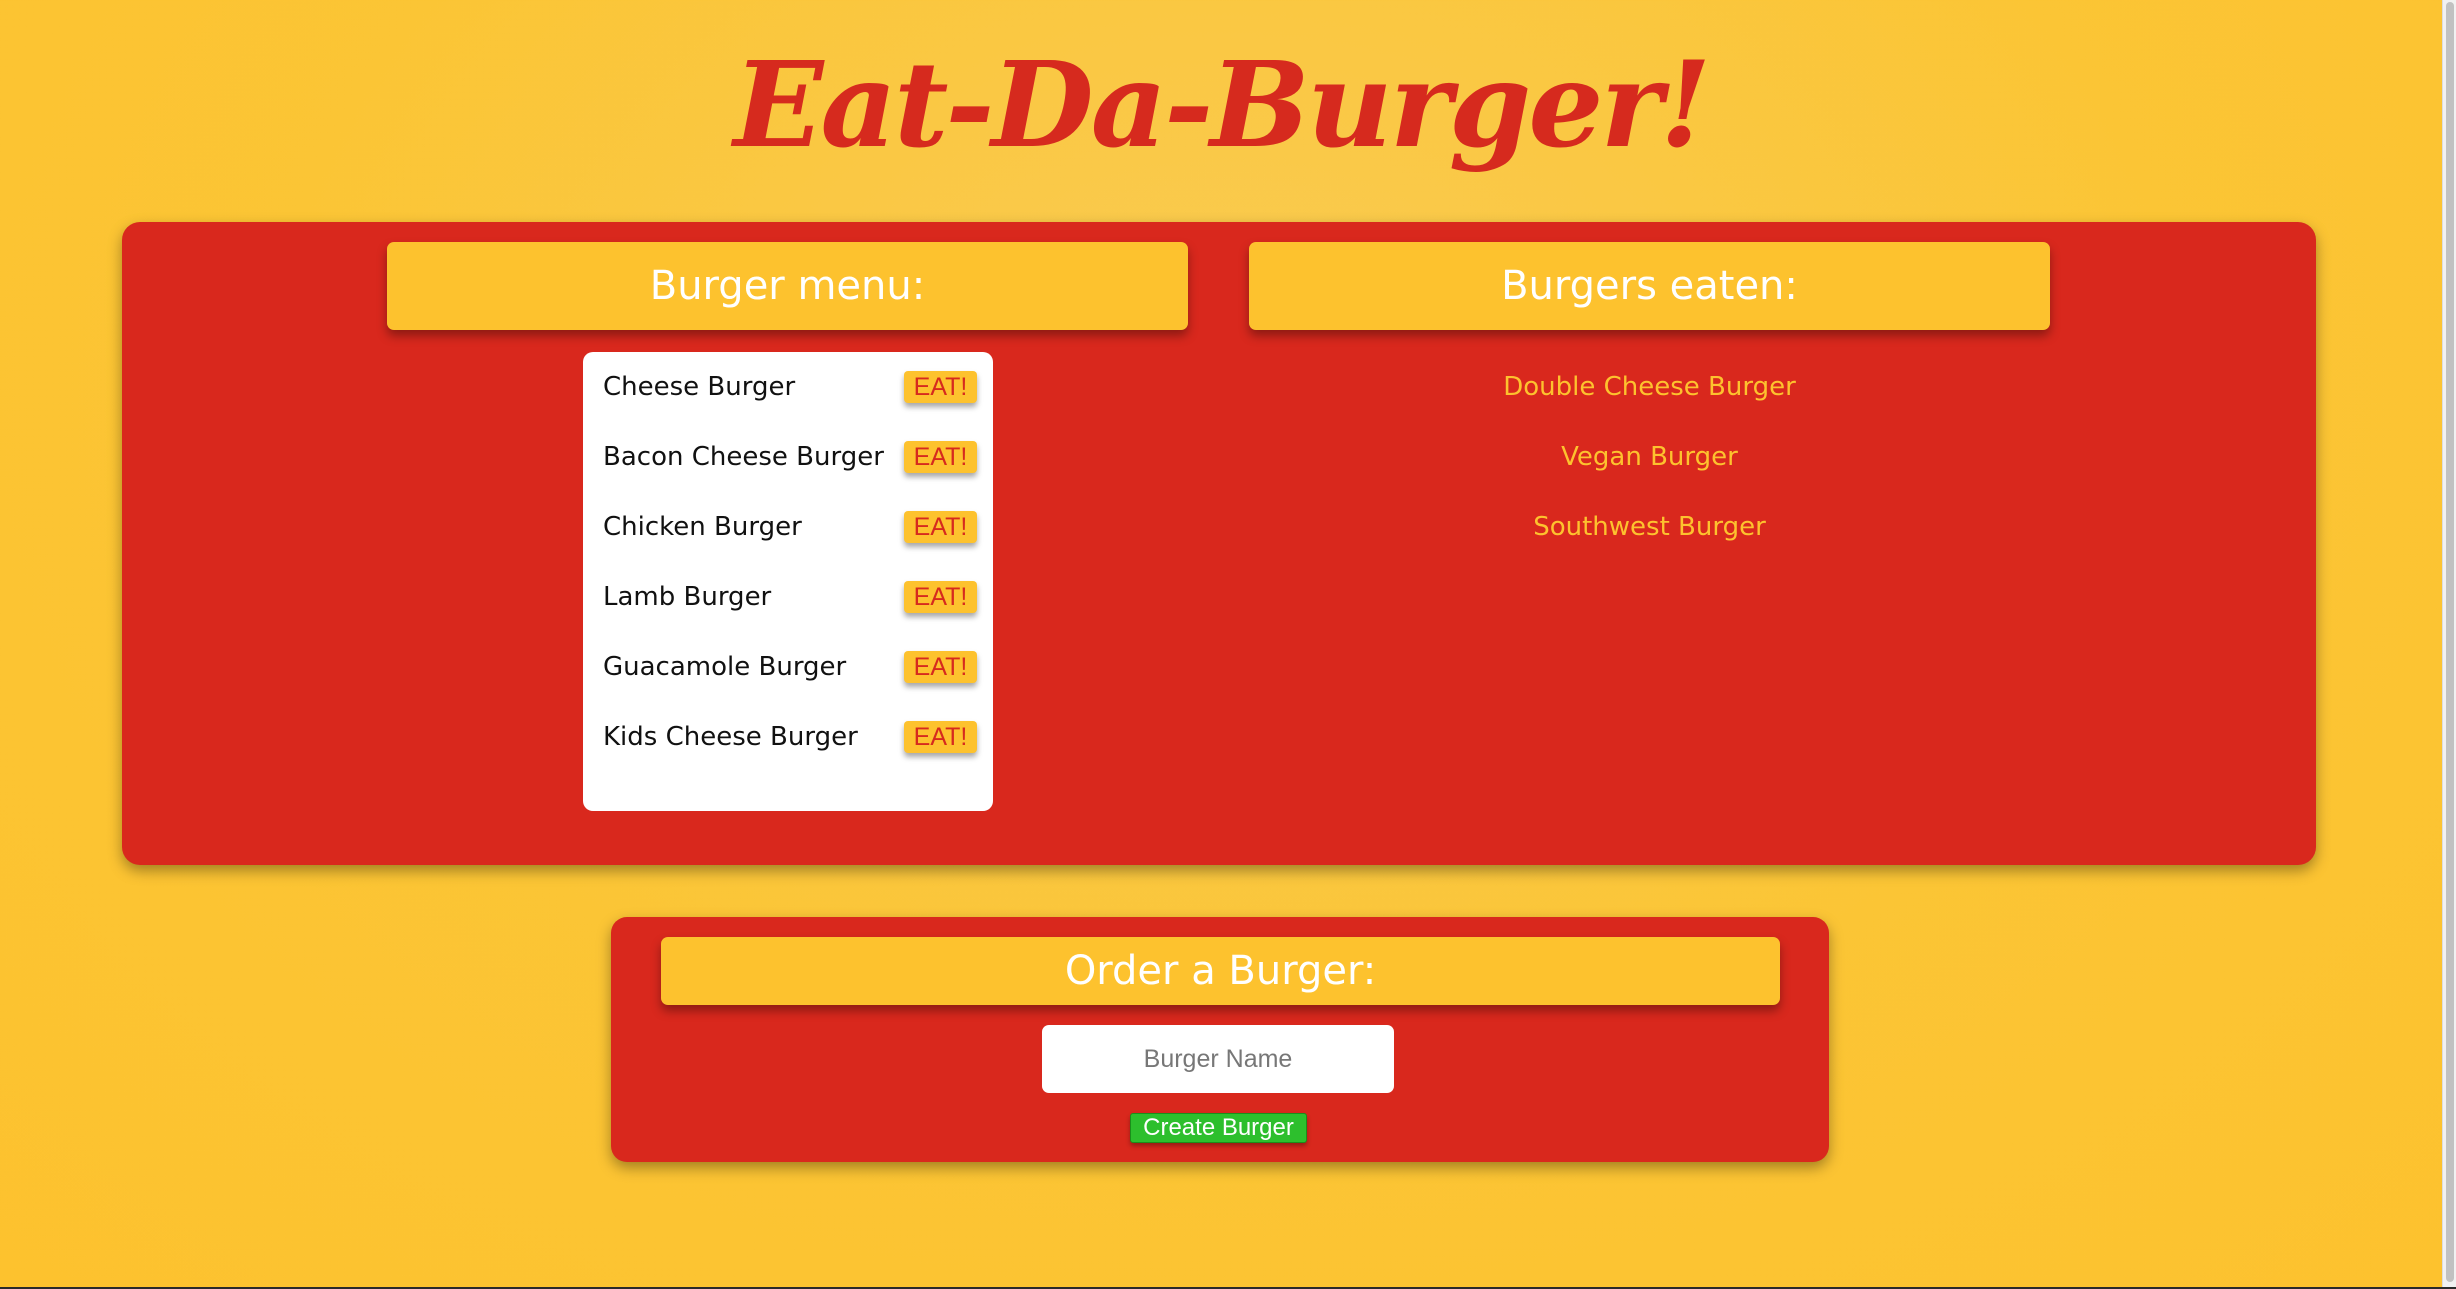 This screenshot has height=1289, width=2456. What do you see at coordinates (730, 737) in the screenshot?
I see `menu-item-name: Kids Cheese Burger` at bounding box center [730, 737].